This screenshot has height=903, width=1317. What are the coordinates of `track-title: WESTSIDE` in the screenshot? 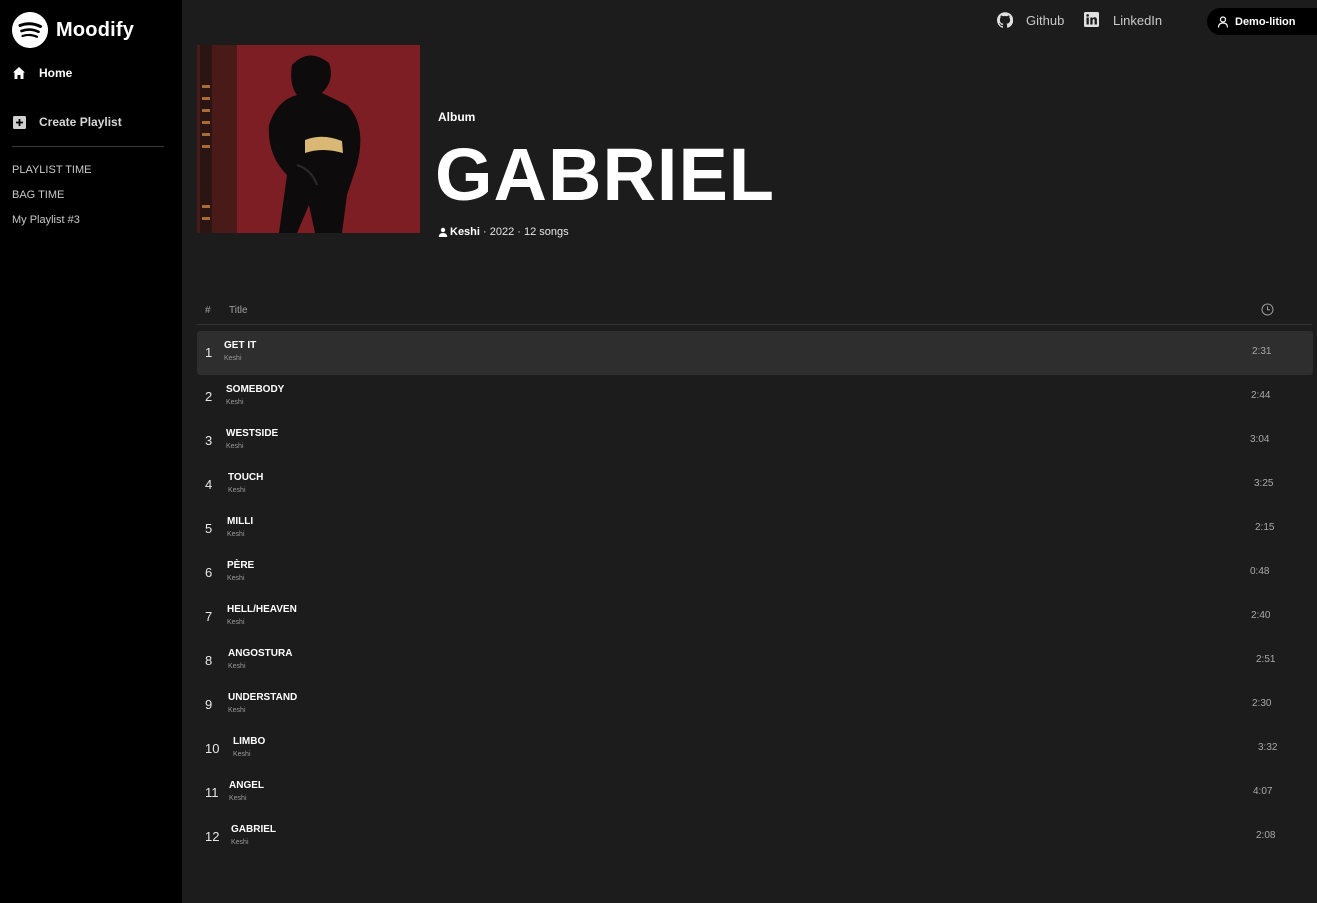 It's located at (252, 433).